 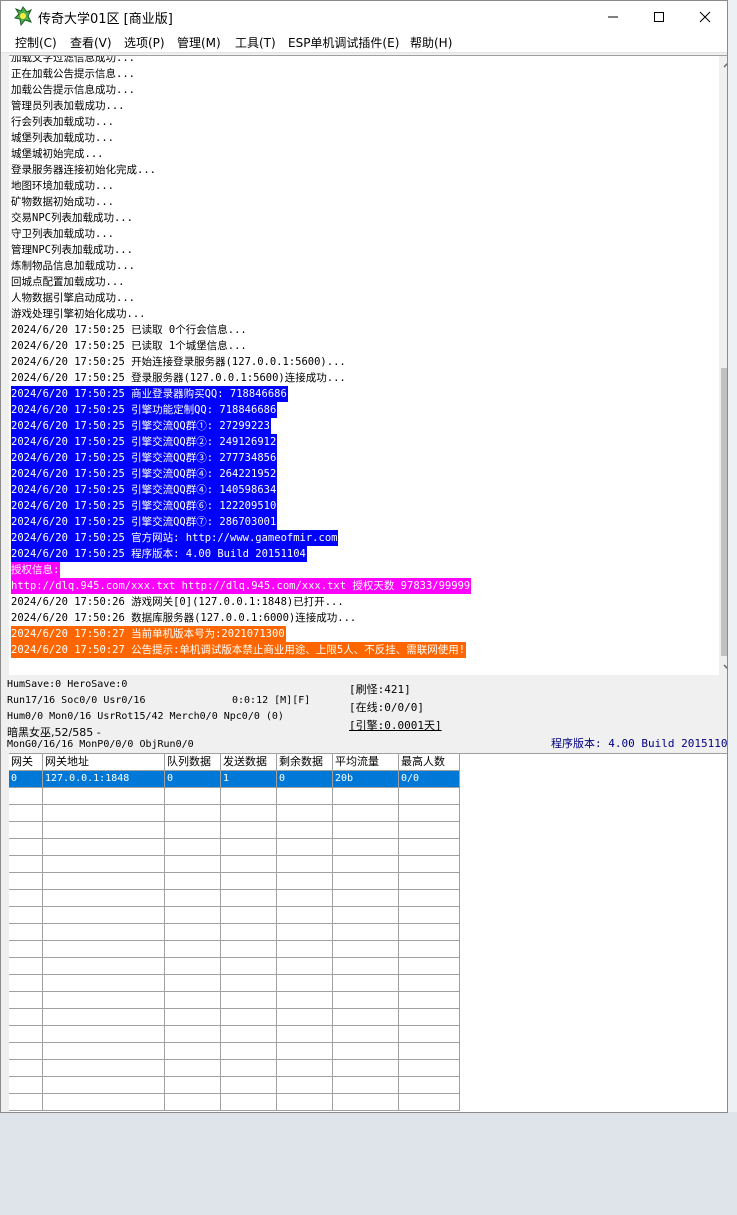 I want to click on menu-control: 控制(C), so click(x=36, y=42).